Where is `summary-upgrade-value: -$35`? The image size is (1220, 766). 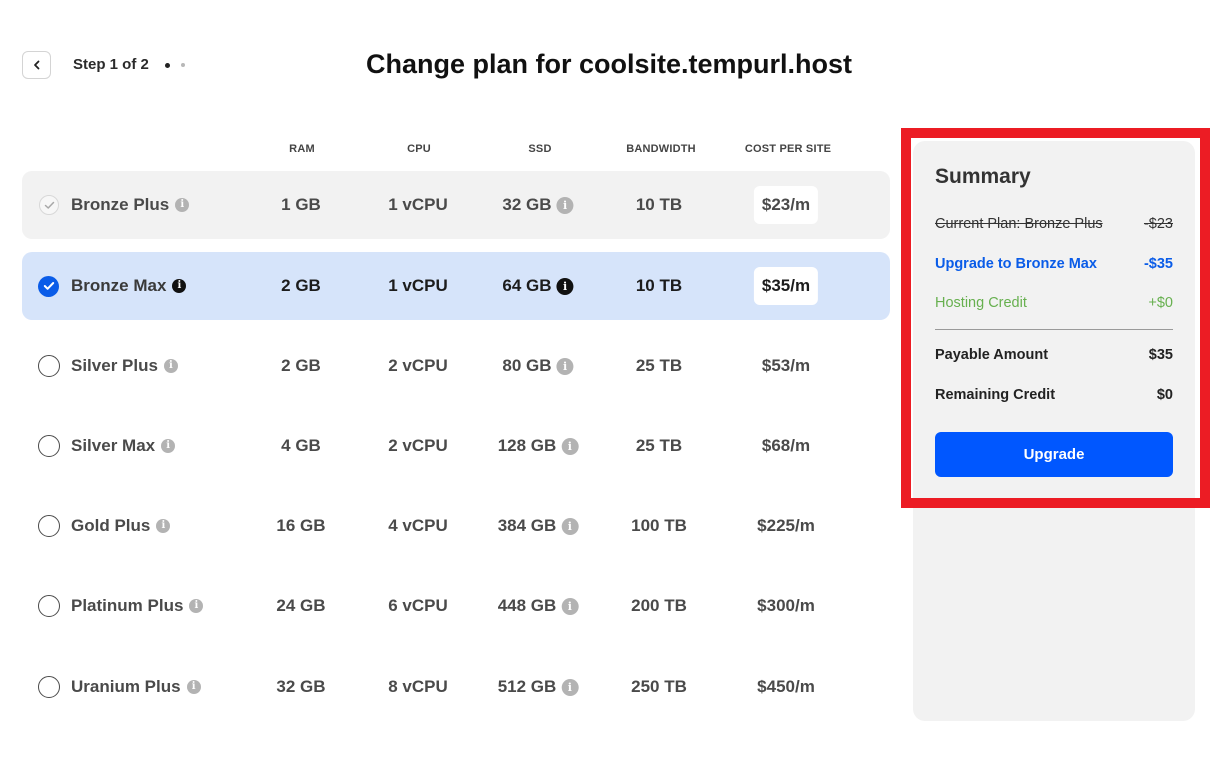 summary-upgrade-value: -$35 is located at coordinates (1158, 264).